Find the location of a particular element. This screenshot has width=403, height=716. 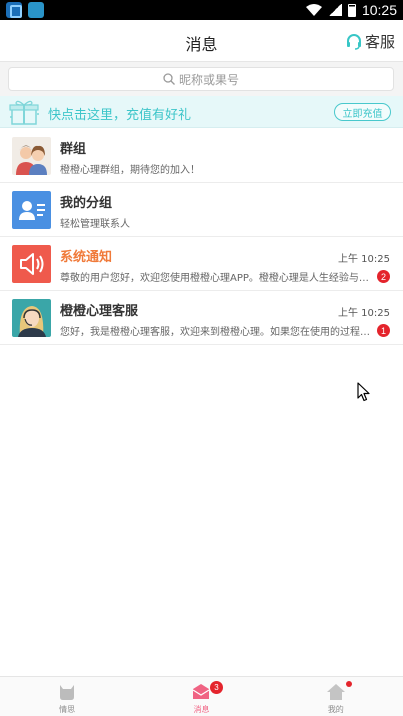

unread-badge: 2 is located at coordinates (383, 276).